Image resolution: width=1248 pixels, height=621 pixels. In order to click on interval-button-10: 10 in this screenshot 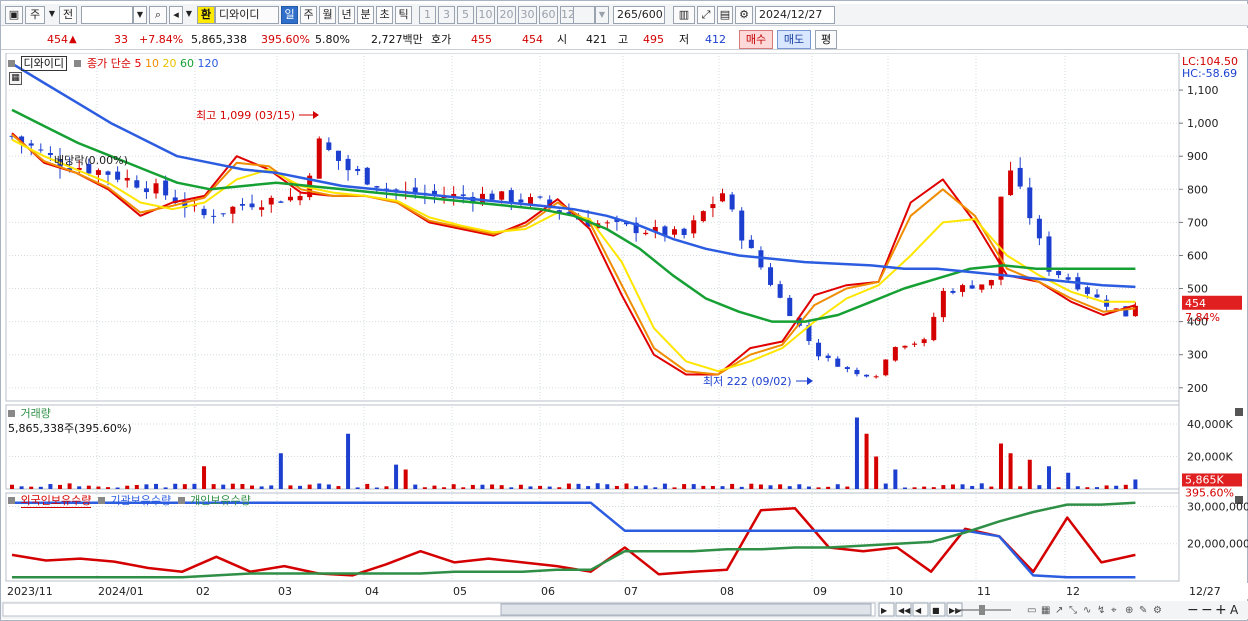, I will do `click(485, 15)`.